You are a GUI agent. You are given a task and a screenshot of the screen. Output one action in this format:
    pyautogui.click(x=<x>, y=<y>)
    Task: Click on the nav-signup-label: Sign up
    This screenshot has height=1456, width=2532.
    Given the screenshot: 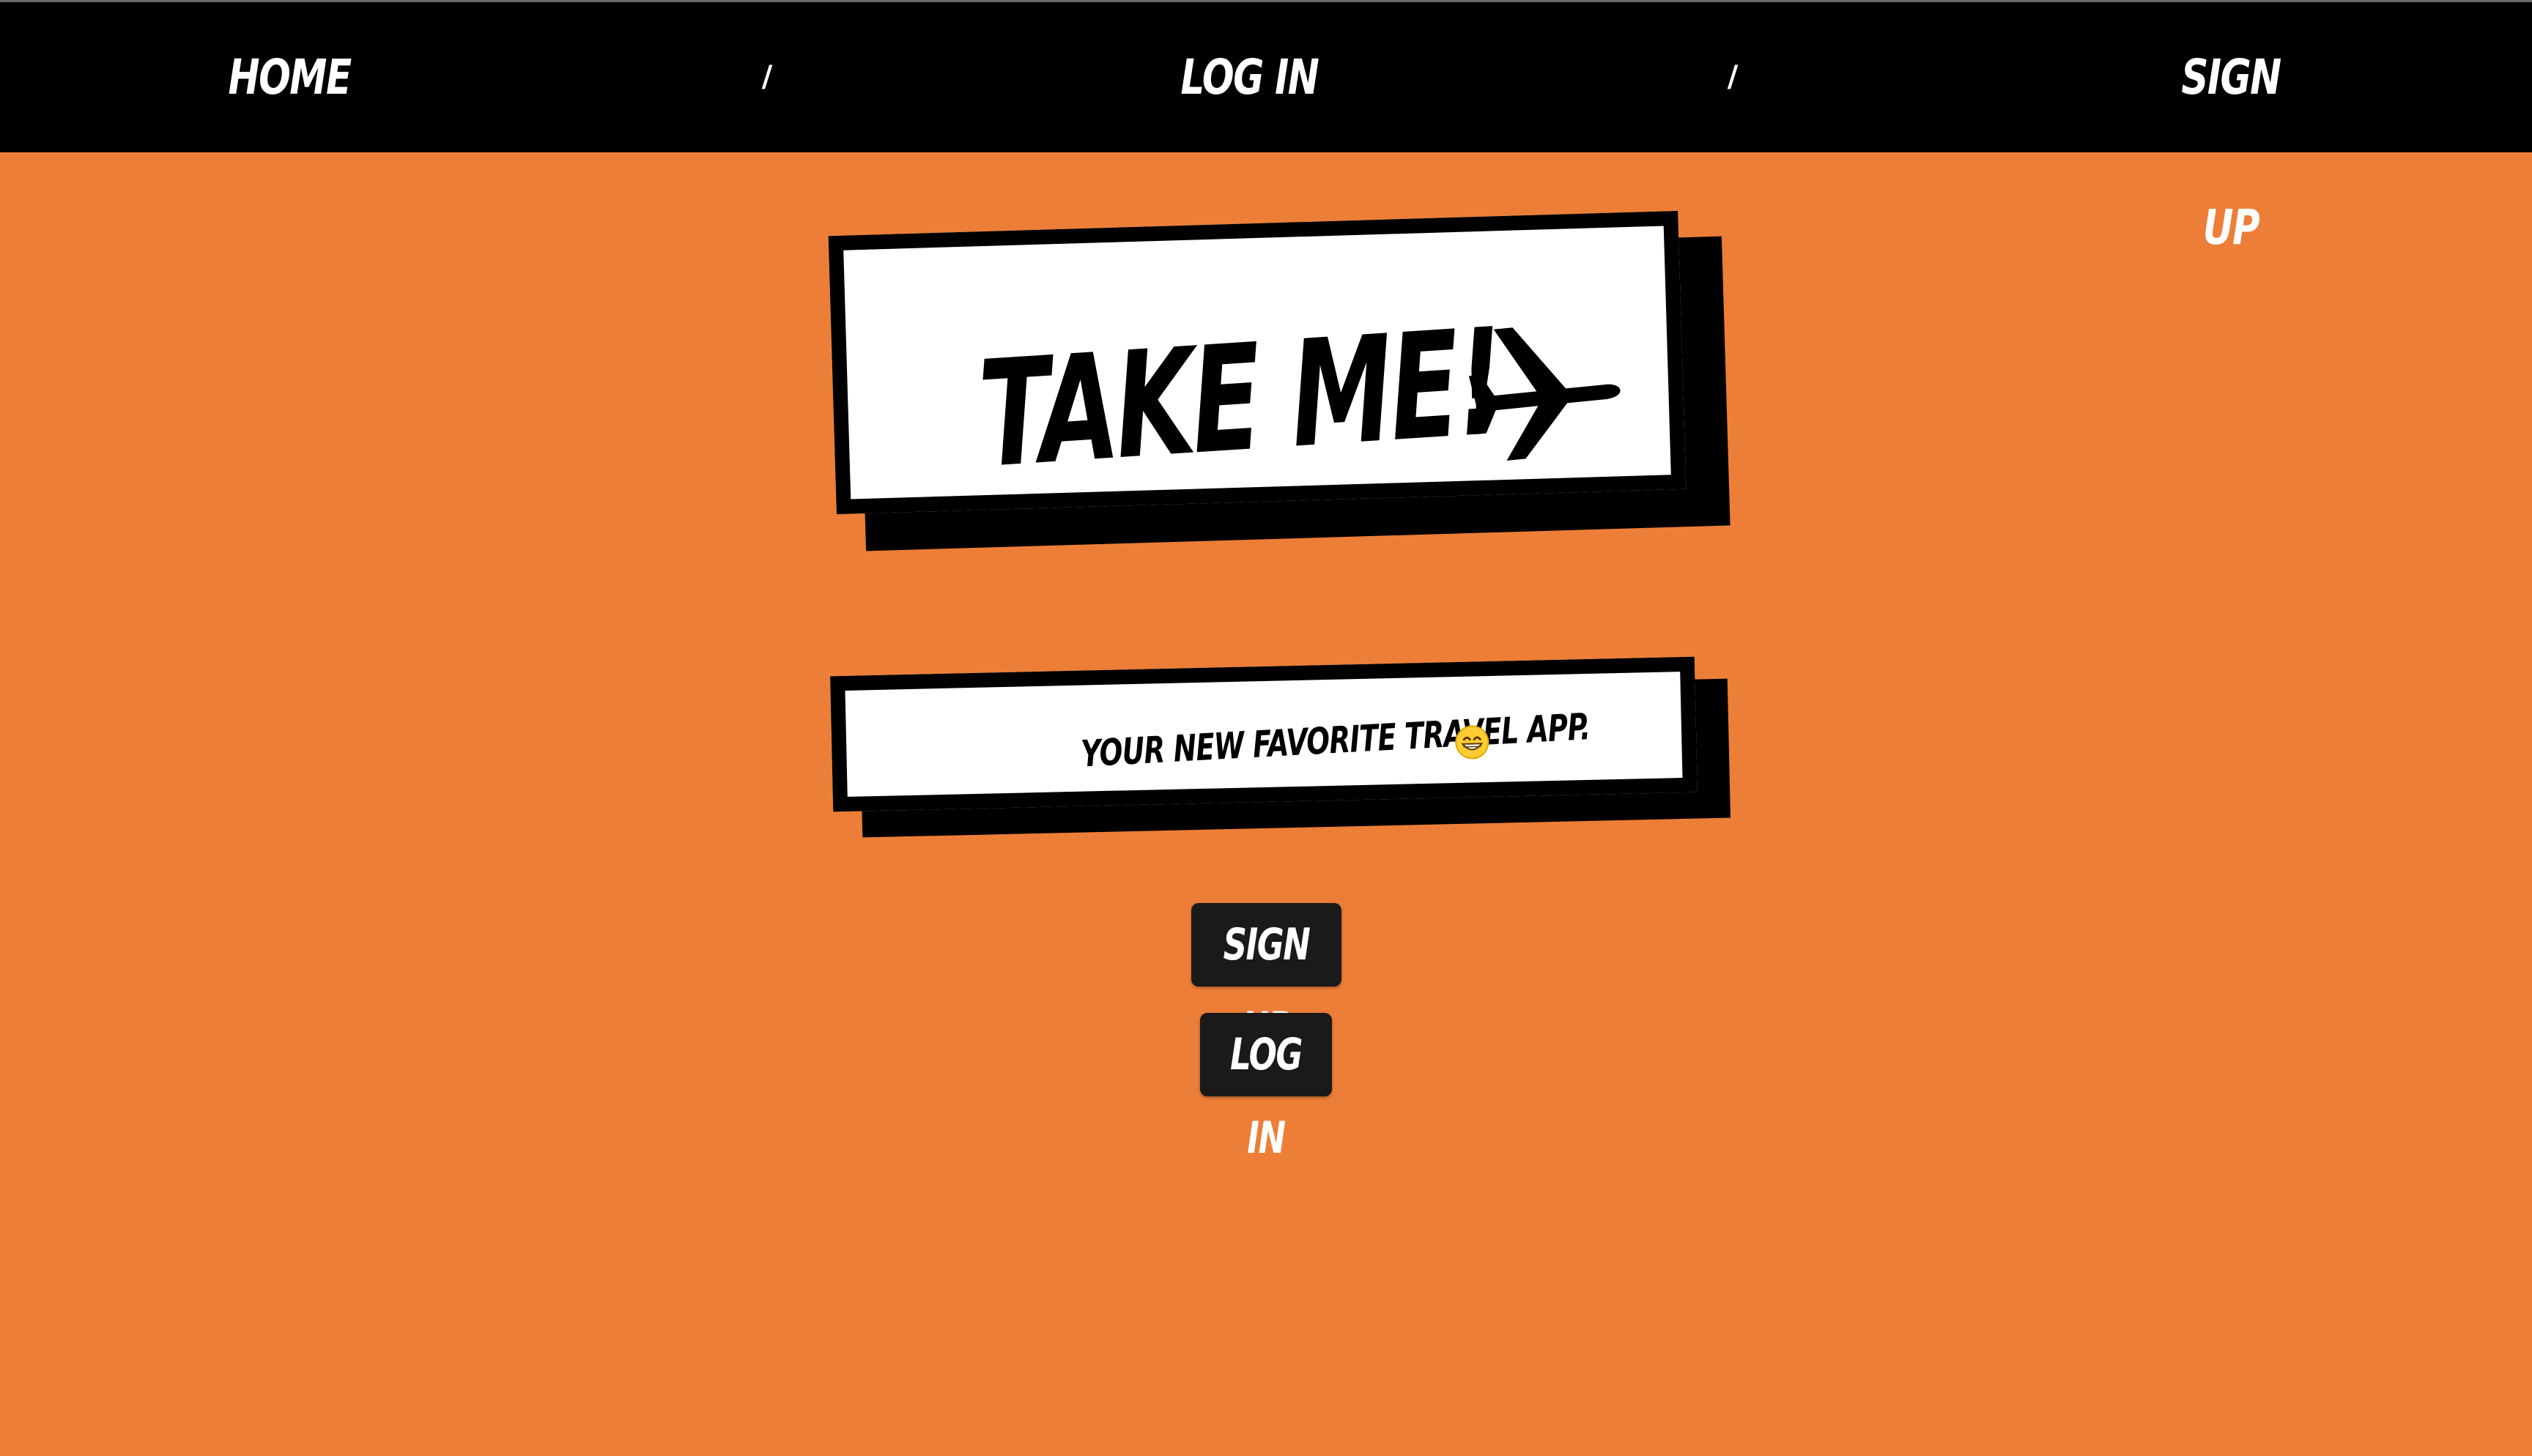 What is the action you would take?
    pyautogui.click(x=2231, y=152)
    